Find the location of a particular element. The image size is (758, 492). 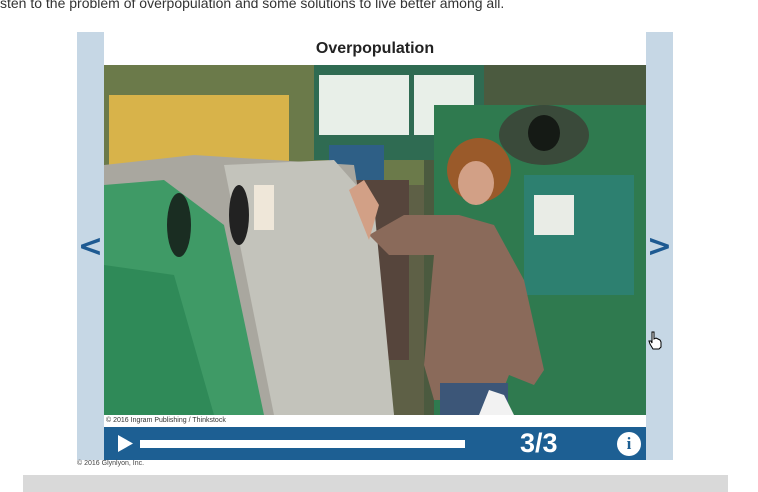

player-controls: 3/3 i is located at coordinates (375, 443).